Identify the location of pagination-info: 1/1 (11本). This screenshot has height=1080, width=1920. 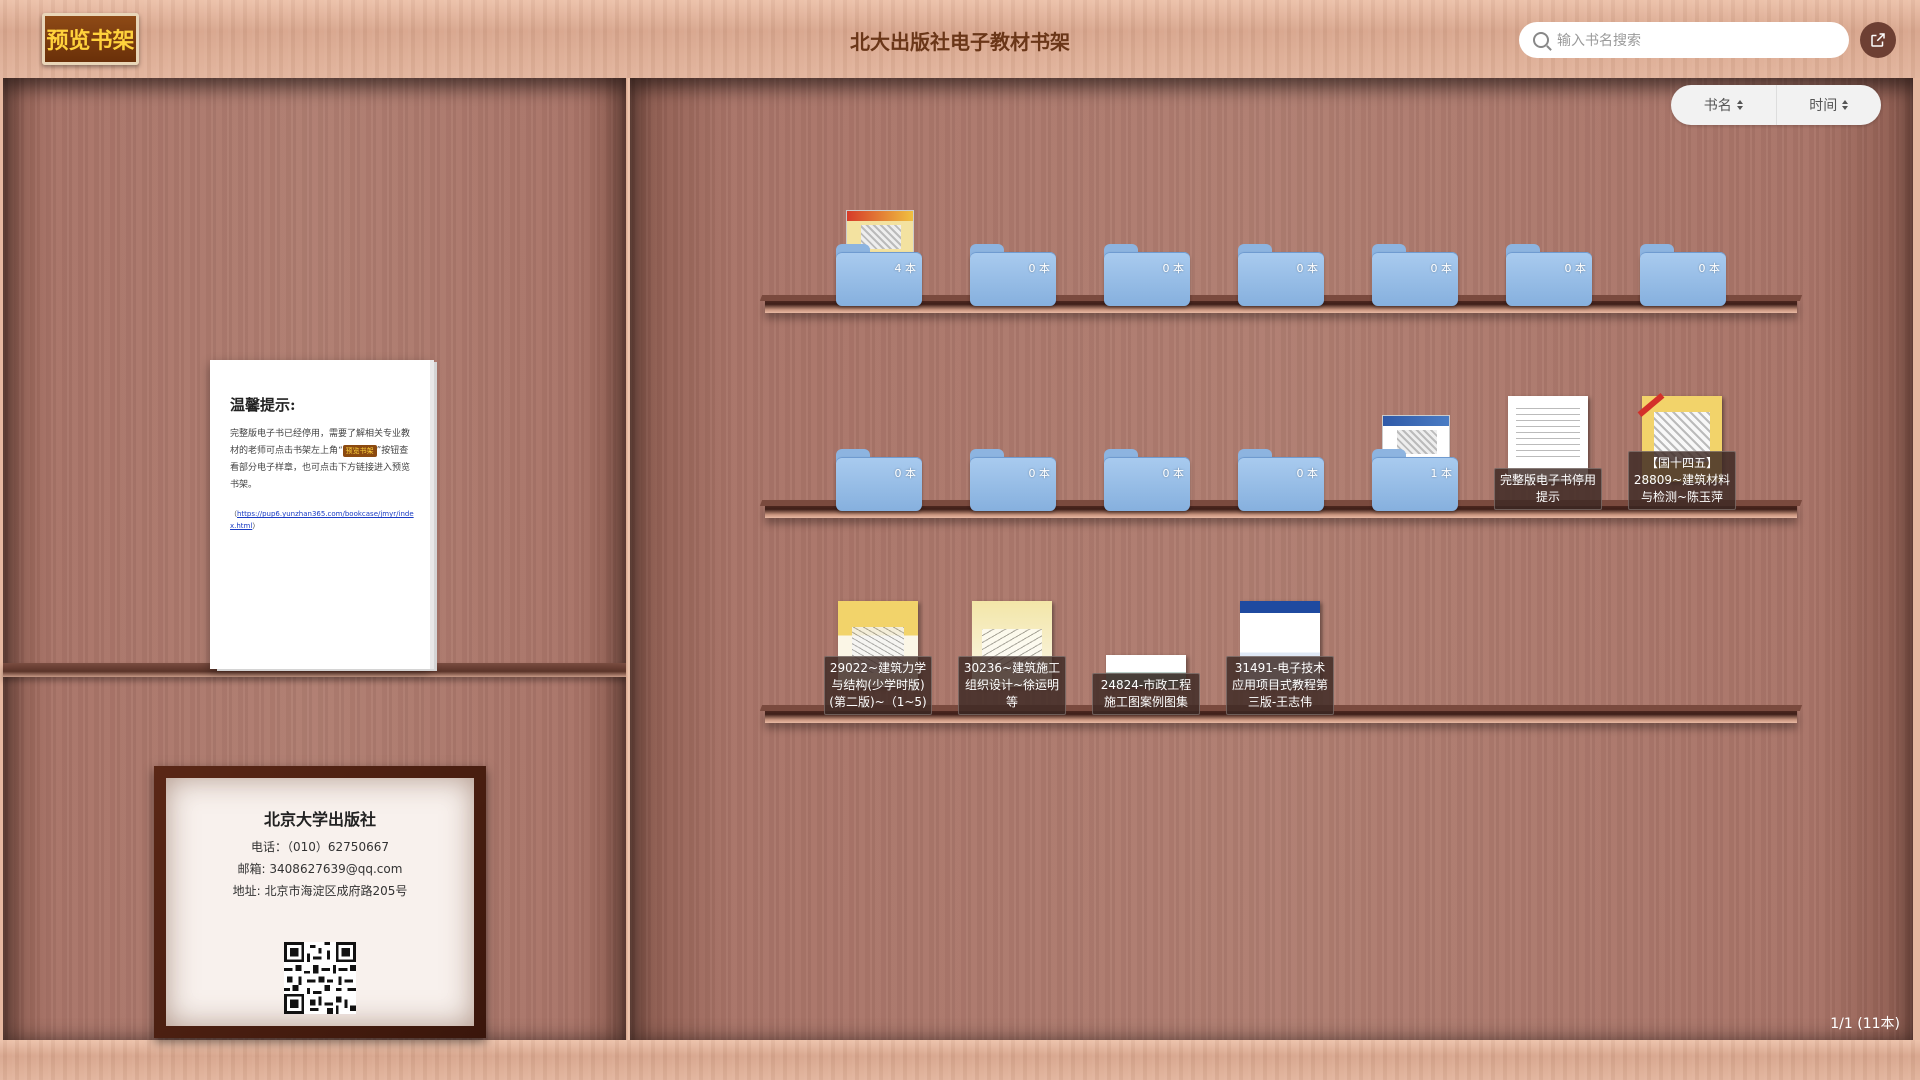
(1865, 1024).